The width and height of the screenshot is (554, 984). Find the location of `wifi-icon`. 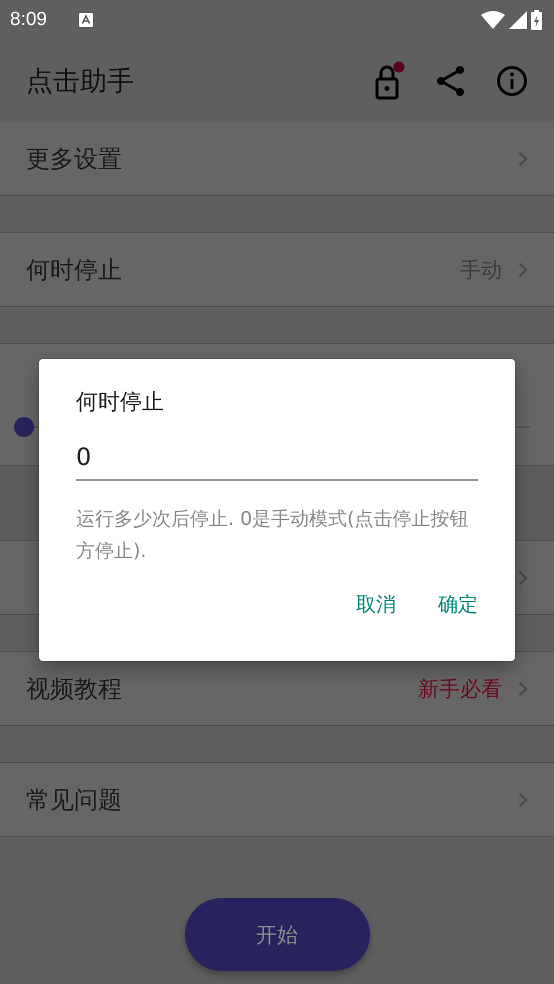

wifi-icon is located at coordinates (493, 20).